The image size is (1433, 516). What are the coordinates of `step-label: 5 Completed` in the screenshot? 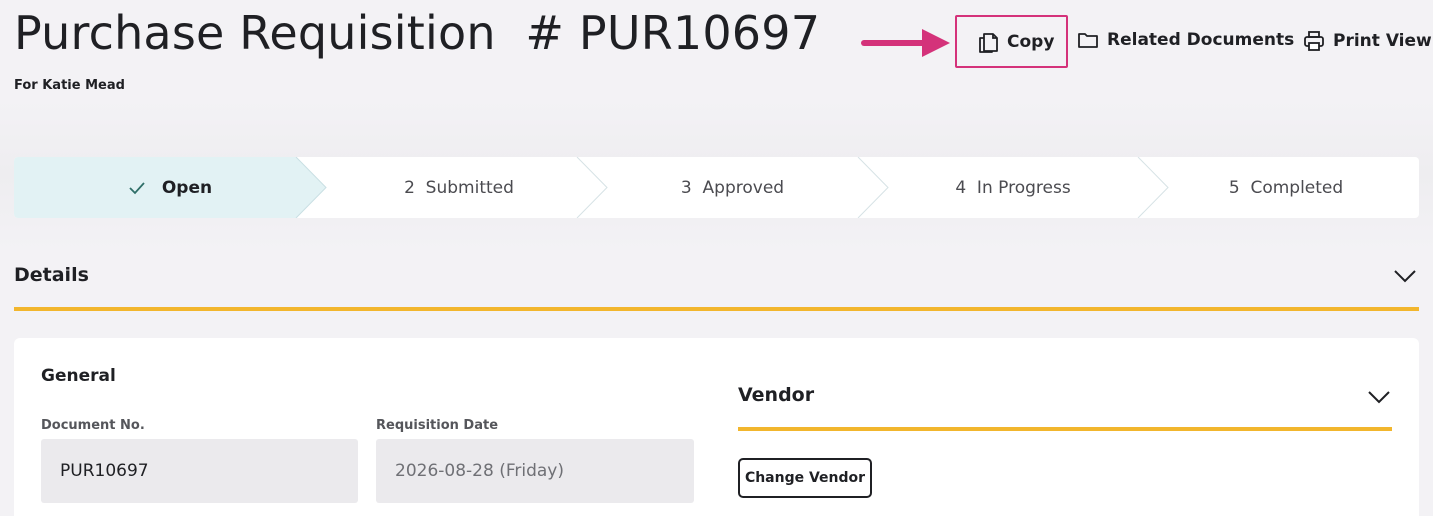 It's located at (1286, 187).